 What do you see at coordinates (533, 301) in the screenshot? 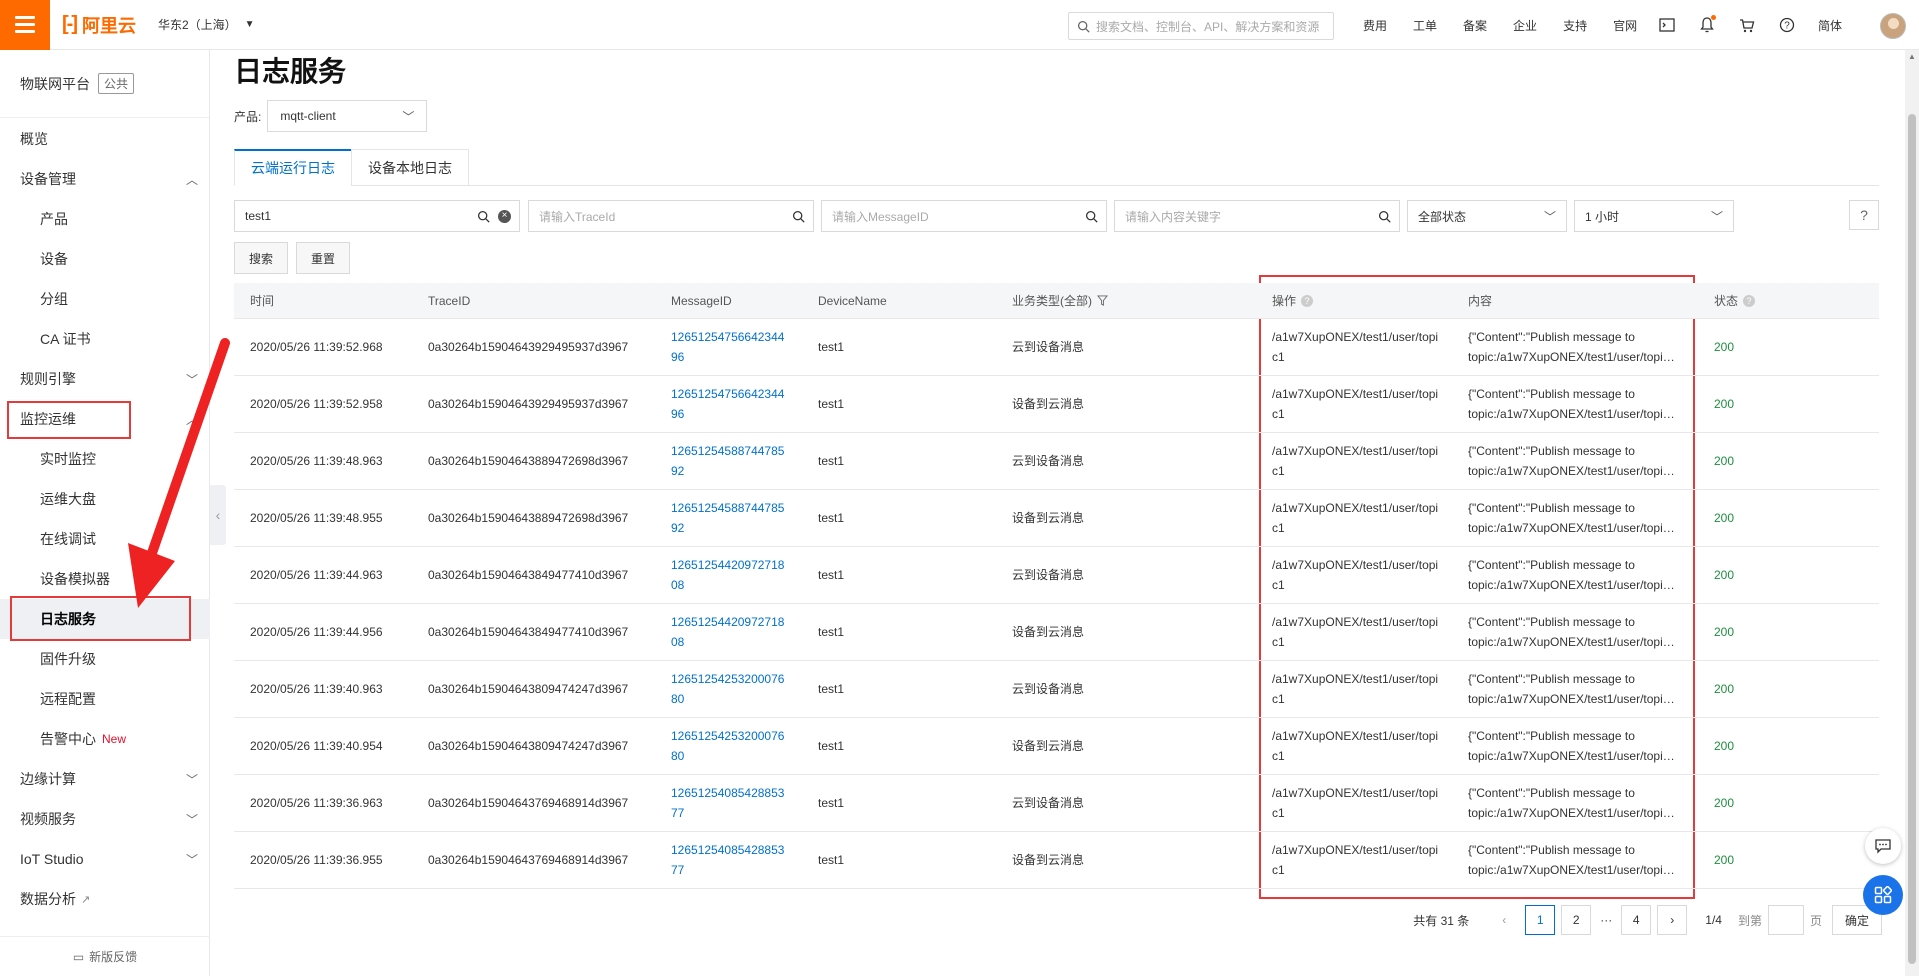
I see `col-traceid: TraceID` at bounding box center [533, 301].